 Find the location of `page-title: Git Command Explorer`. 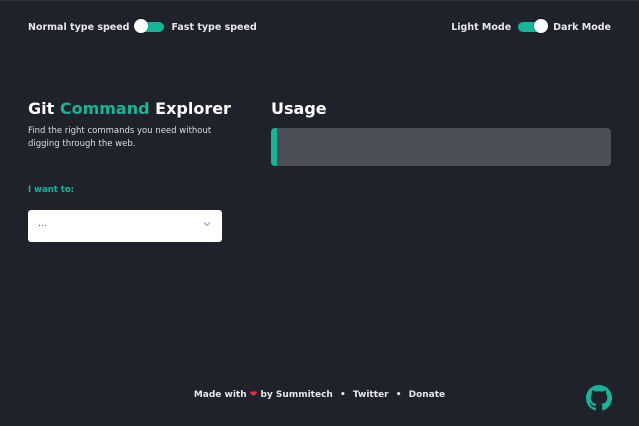

page-title: Git Command Explorer is located at coordinates (129, 108).